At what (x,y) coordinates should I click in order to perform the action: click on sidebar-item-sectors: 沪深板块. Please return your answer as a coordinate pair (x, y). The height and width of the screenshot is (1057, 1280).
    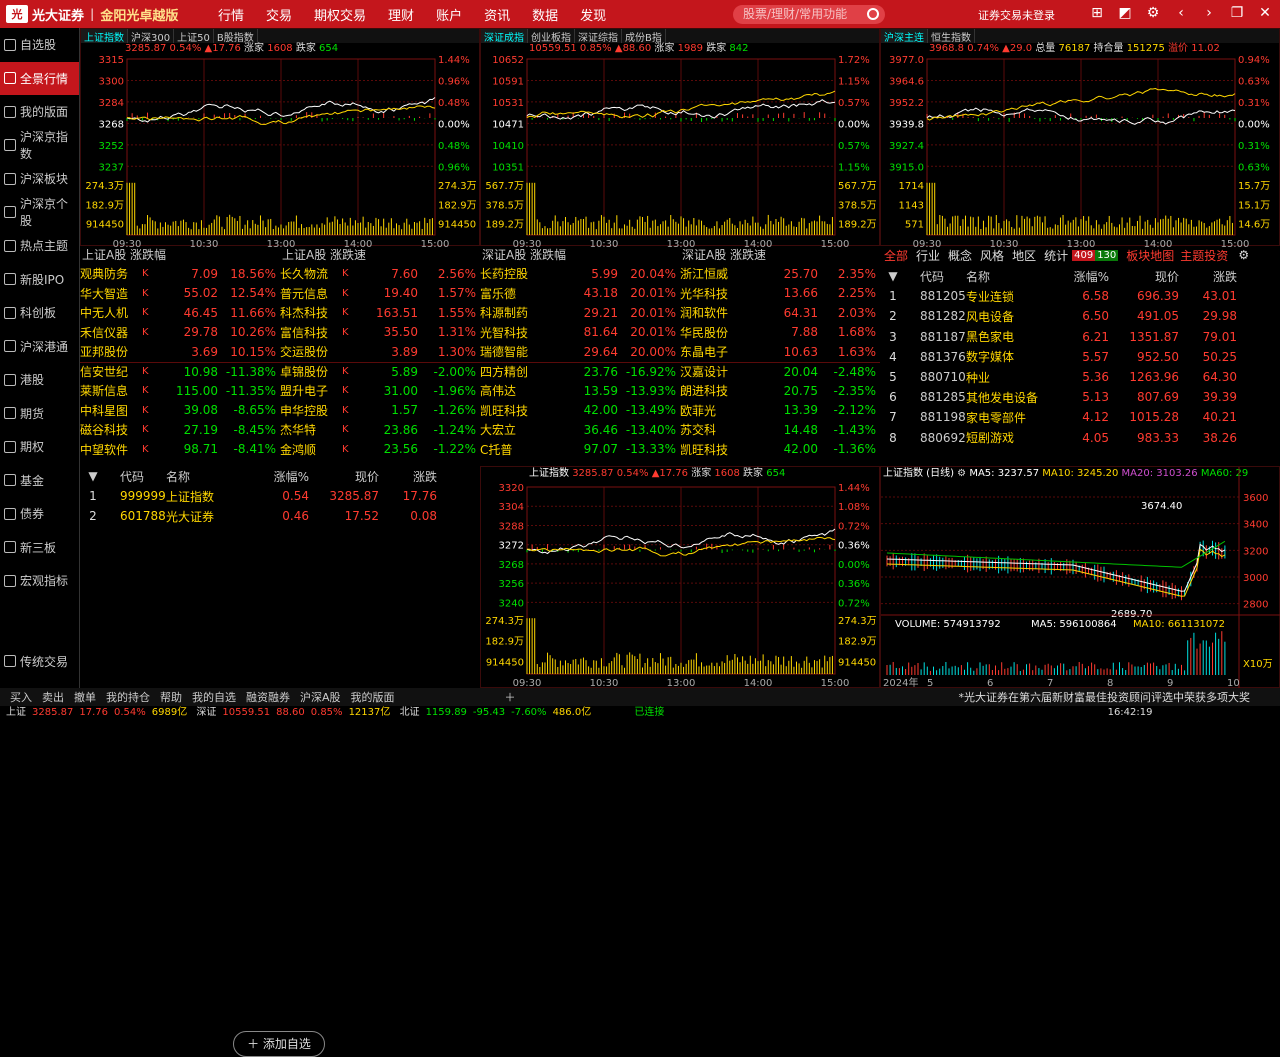
    Looking at the image, I should click on (39, 179).